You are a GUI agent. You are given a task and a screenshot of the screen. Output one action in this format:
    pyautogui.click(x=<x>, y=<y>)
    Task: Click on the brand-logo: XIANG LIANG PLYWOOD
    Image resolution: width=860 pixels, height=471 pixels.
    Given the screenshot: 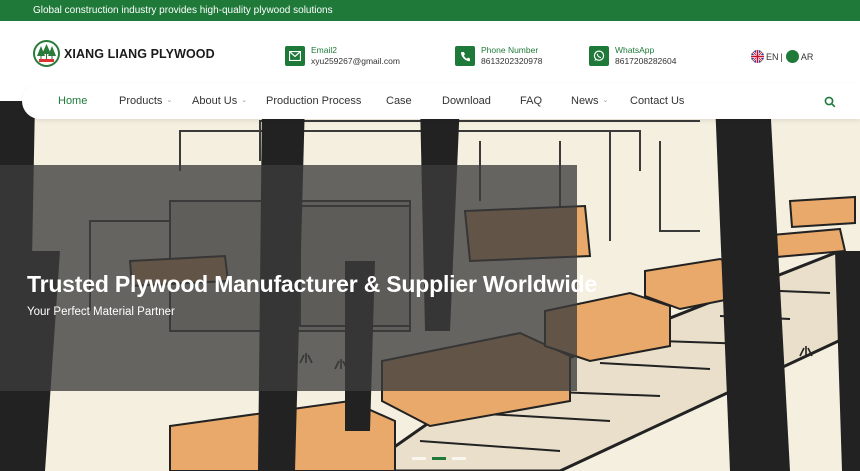 What is the action you would take?
    pyautogui.click(x=124, y=53)
    